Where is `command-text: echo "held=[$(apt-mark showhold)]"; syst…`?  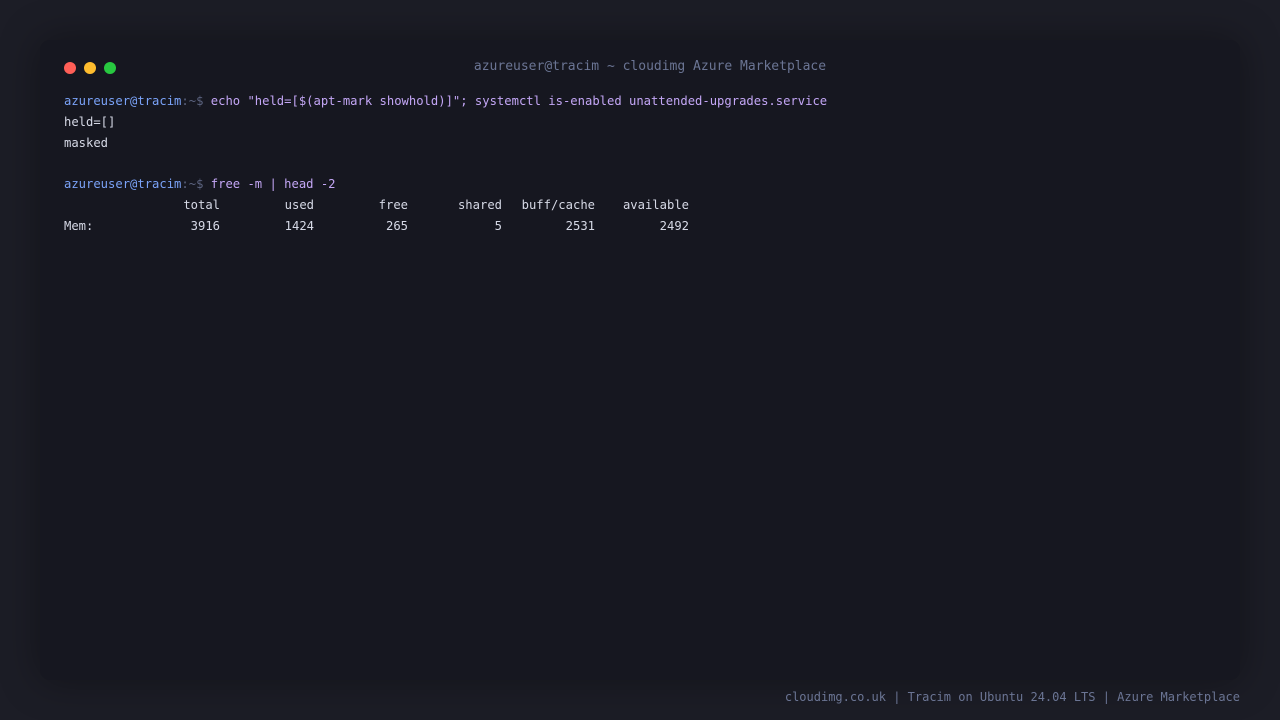
command-text: echo "held=[$(apt-mark showhold)]"; syst… is located at coordinates (519, 101).